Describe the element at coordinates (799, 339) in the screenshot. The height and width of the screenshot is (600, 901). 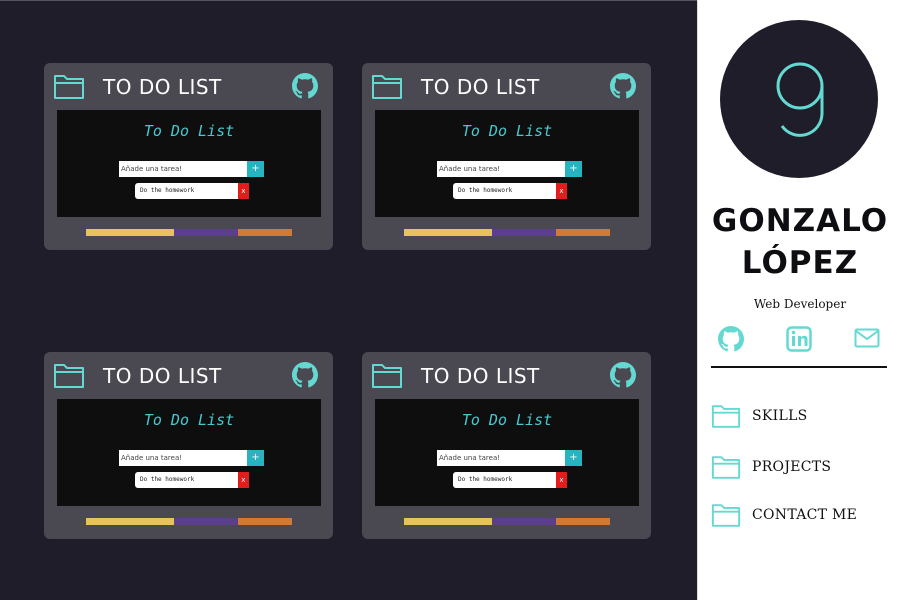
I see `linkedin-icon` at that location.